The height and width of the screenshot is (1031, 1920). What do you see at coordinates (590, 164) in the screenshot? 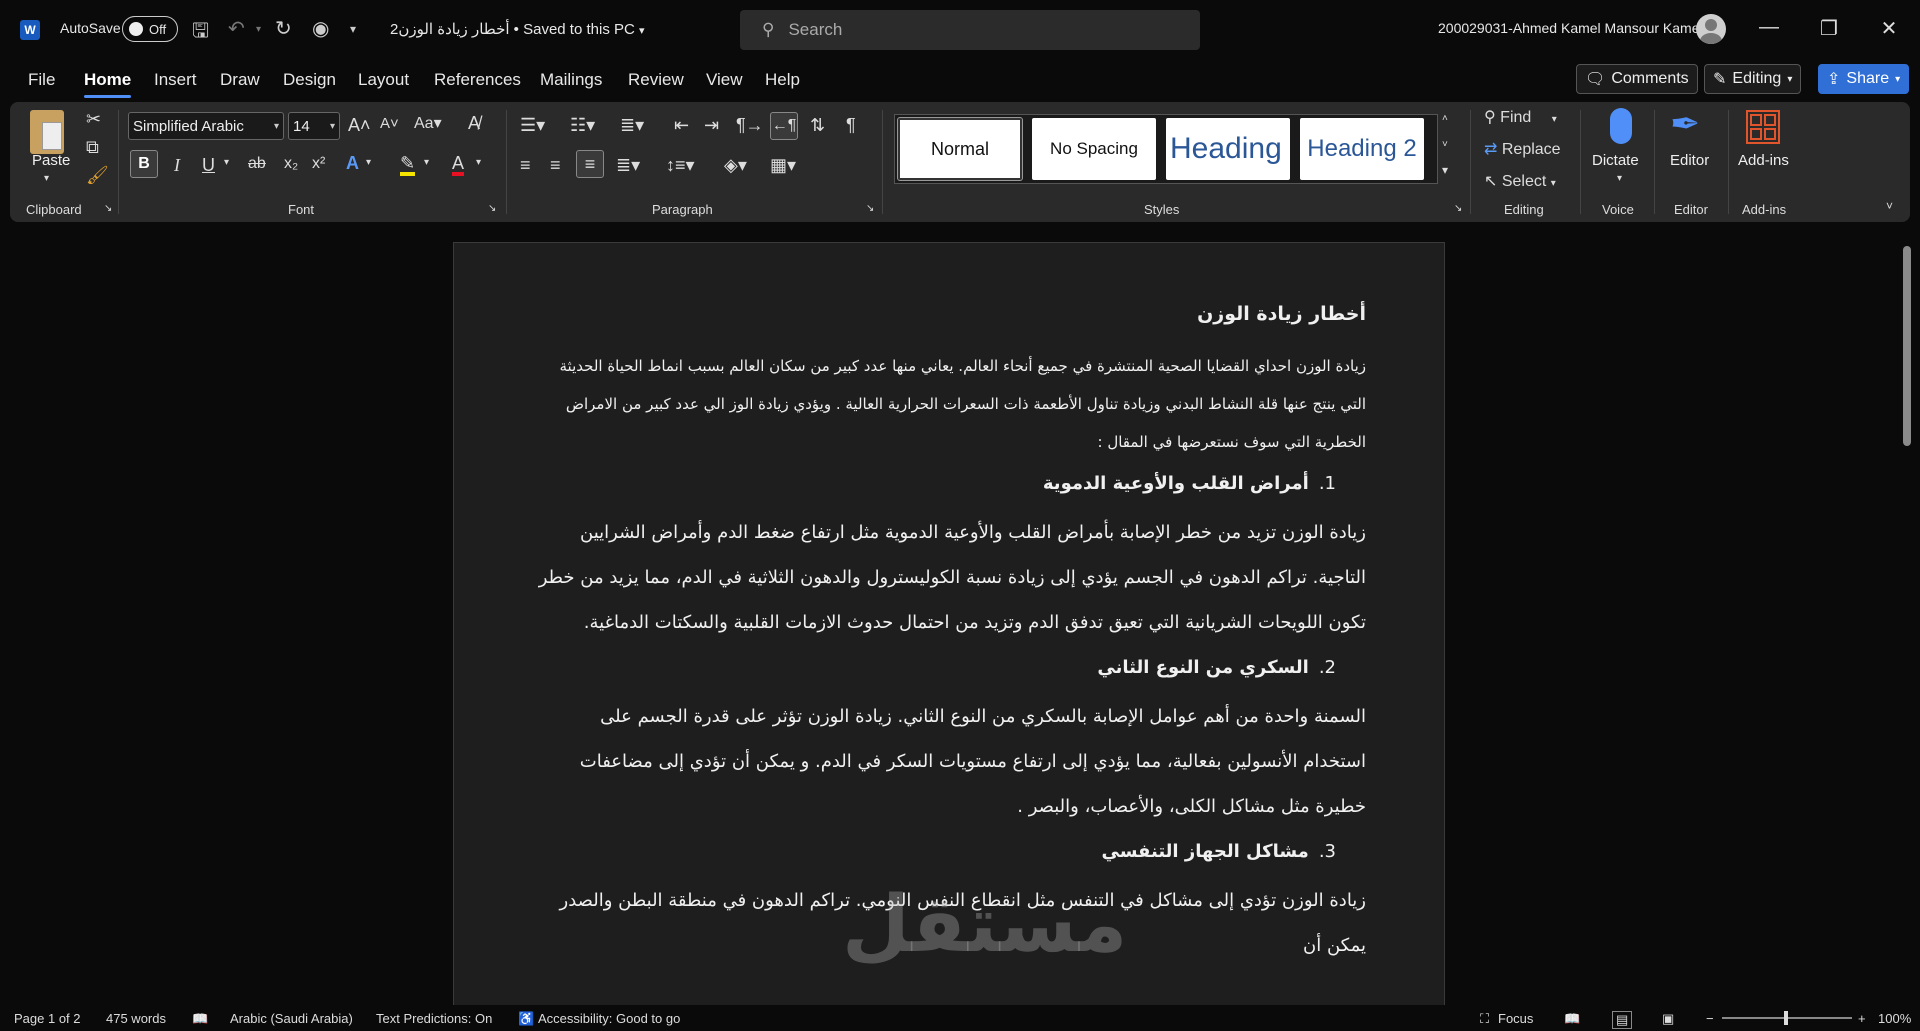
I see `align-right-icon: ≡` at bounding box center [590, 164].